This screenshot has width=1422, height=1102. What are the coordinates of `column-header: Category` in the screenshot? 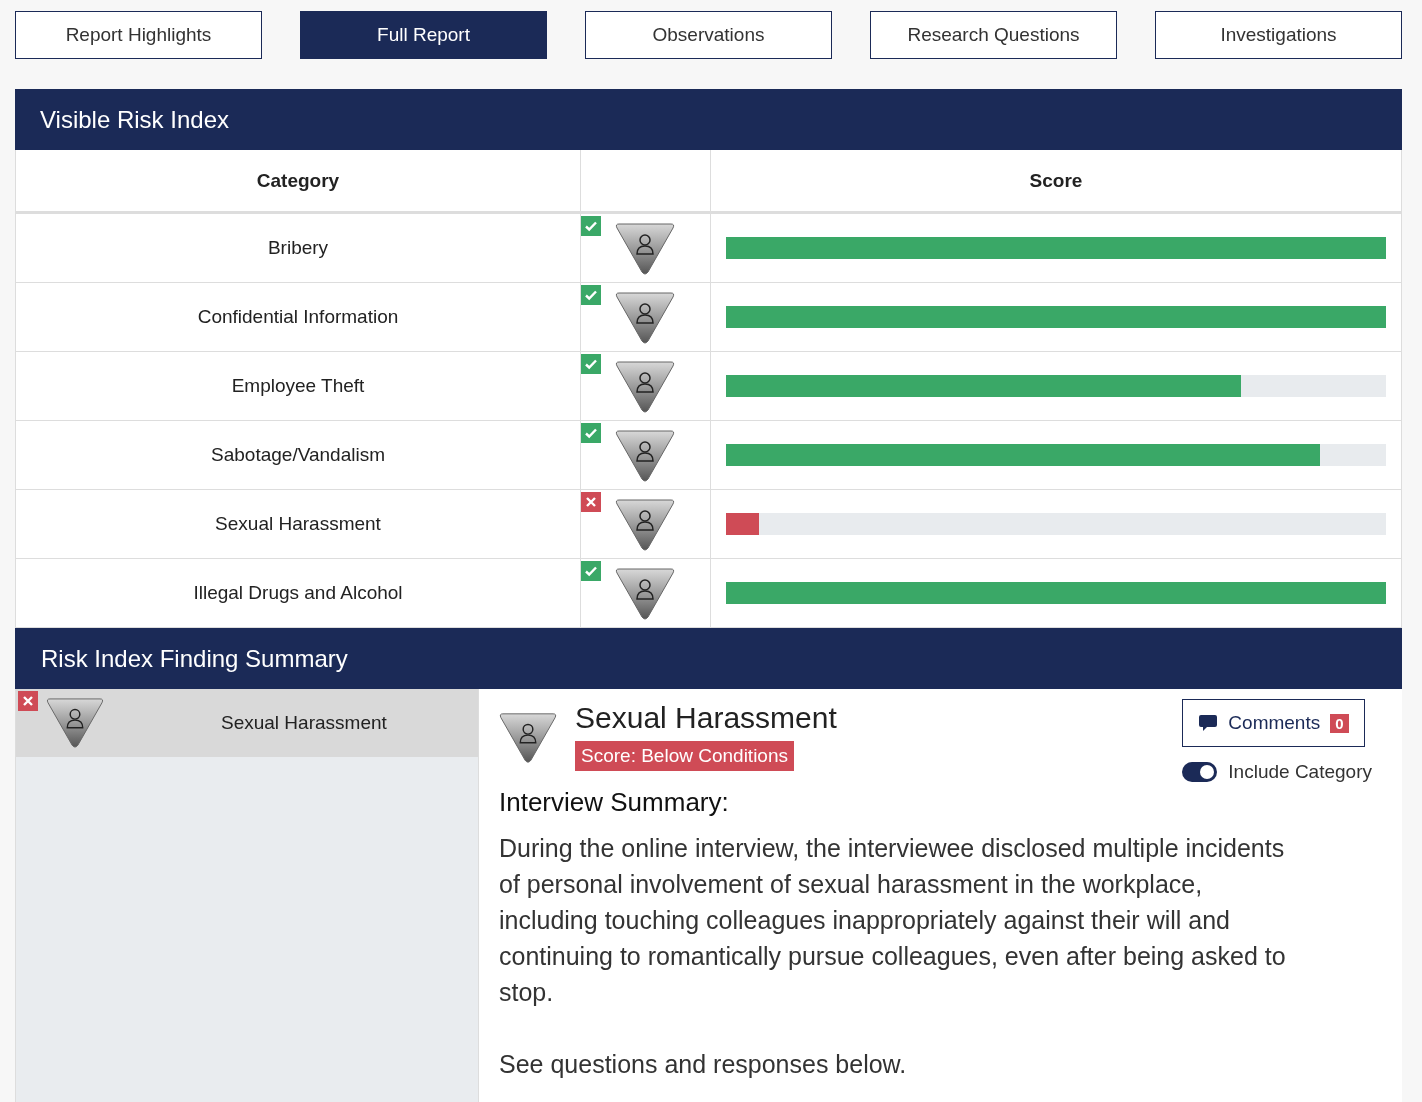 It's located at (298, 180).